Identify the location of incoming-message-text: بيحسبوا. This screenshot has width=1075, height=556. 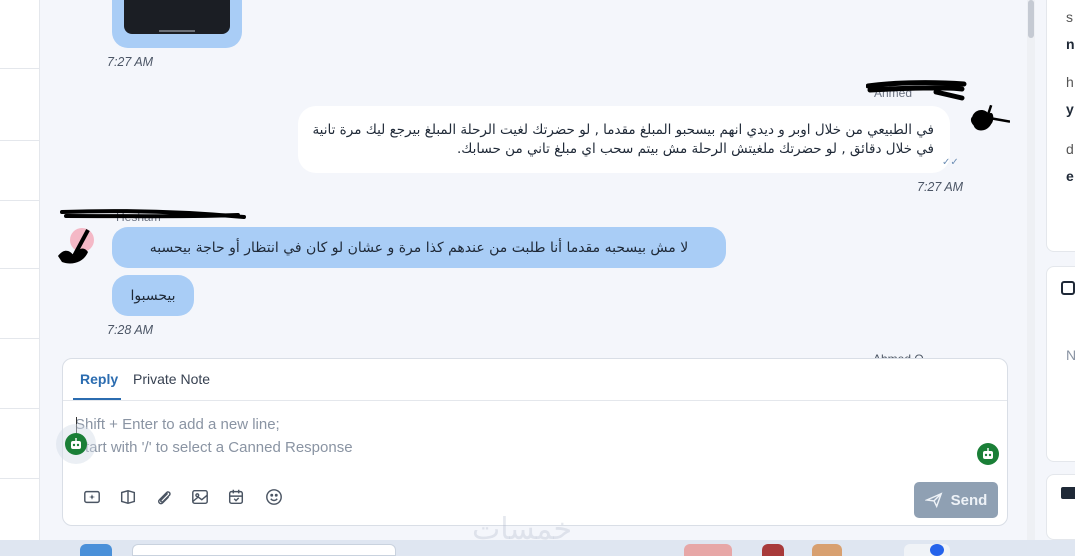
(153, 295).